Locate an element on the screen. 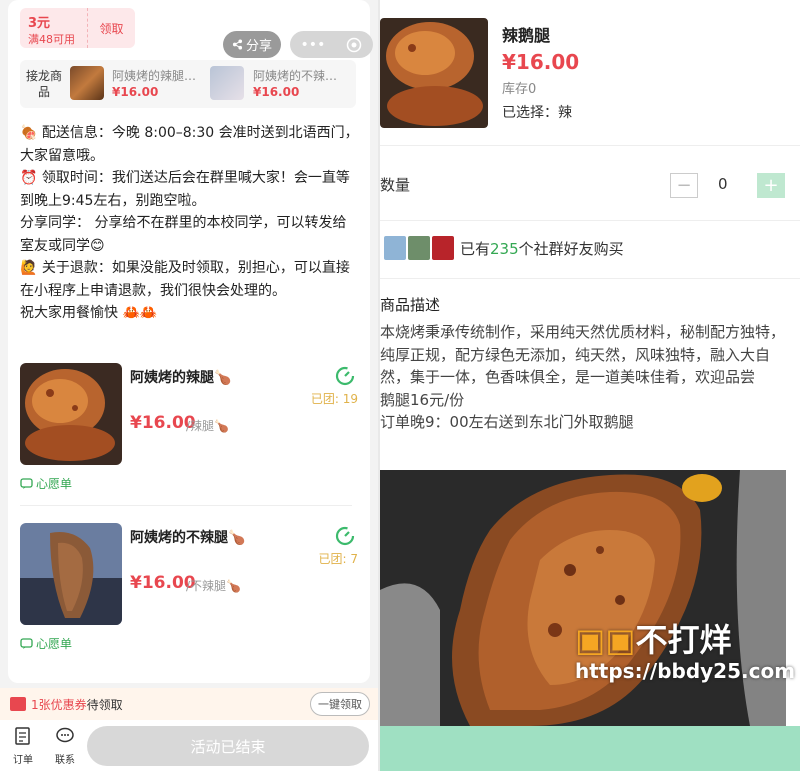 The width and height of the screenshot is (800, 771). product-thumbnail is located at coordinates (434, 73).